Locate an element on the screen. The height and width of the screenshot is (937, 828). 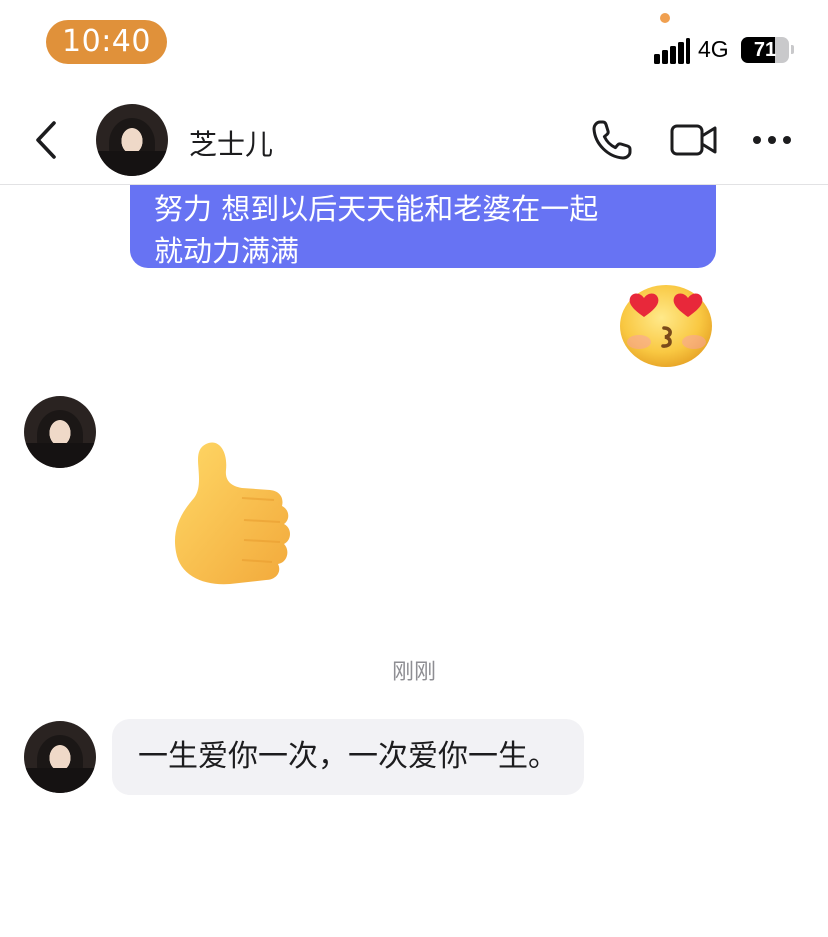
contact-avatar is located at coordinates (132, 140).